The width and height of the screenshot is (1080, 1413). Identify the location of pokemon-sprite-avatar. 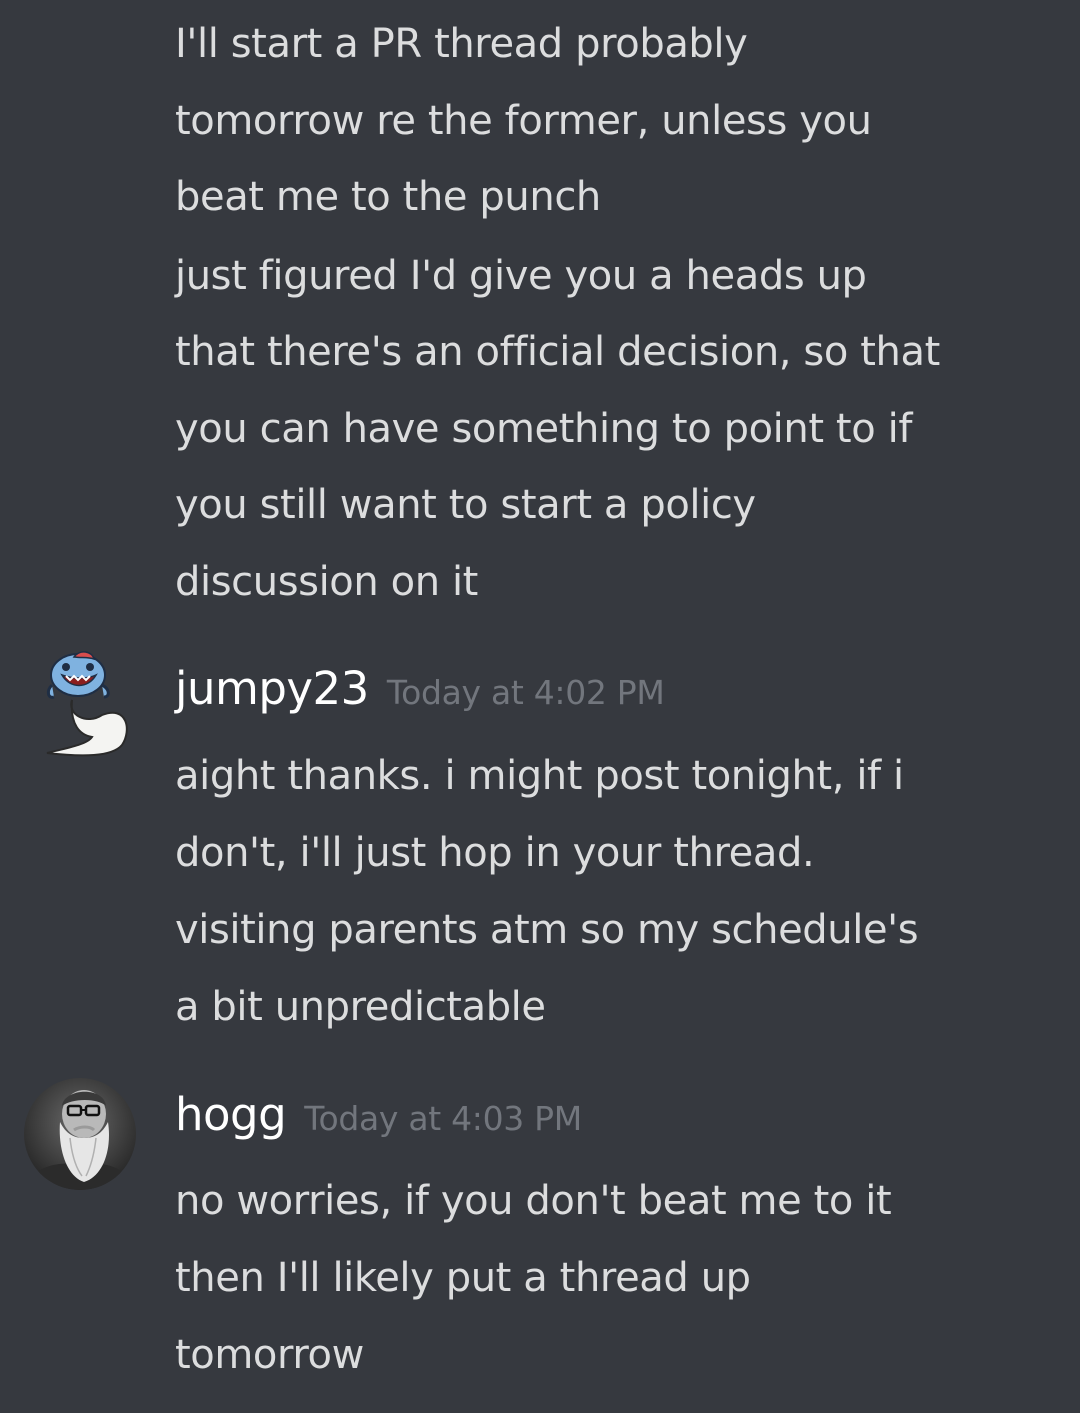
(88, 701).